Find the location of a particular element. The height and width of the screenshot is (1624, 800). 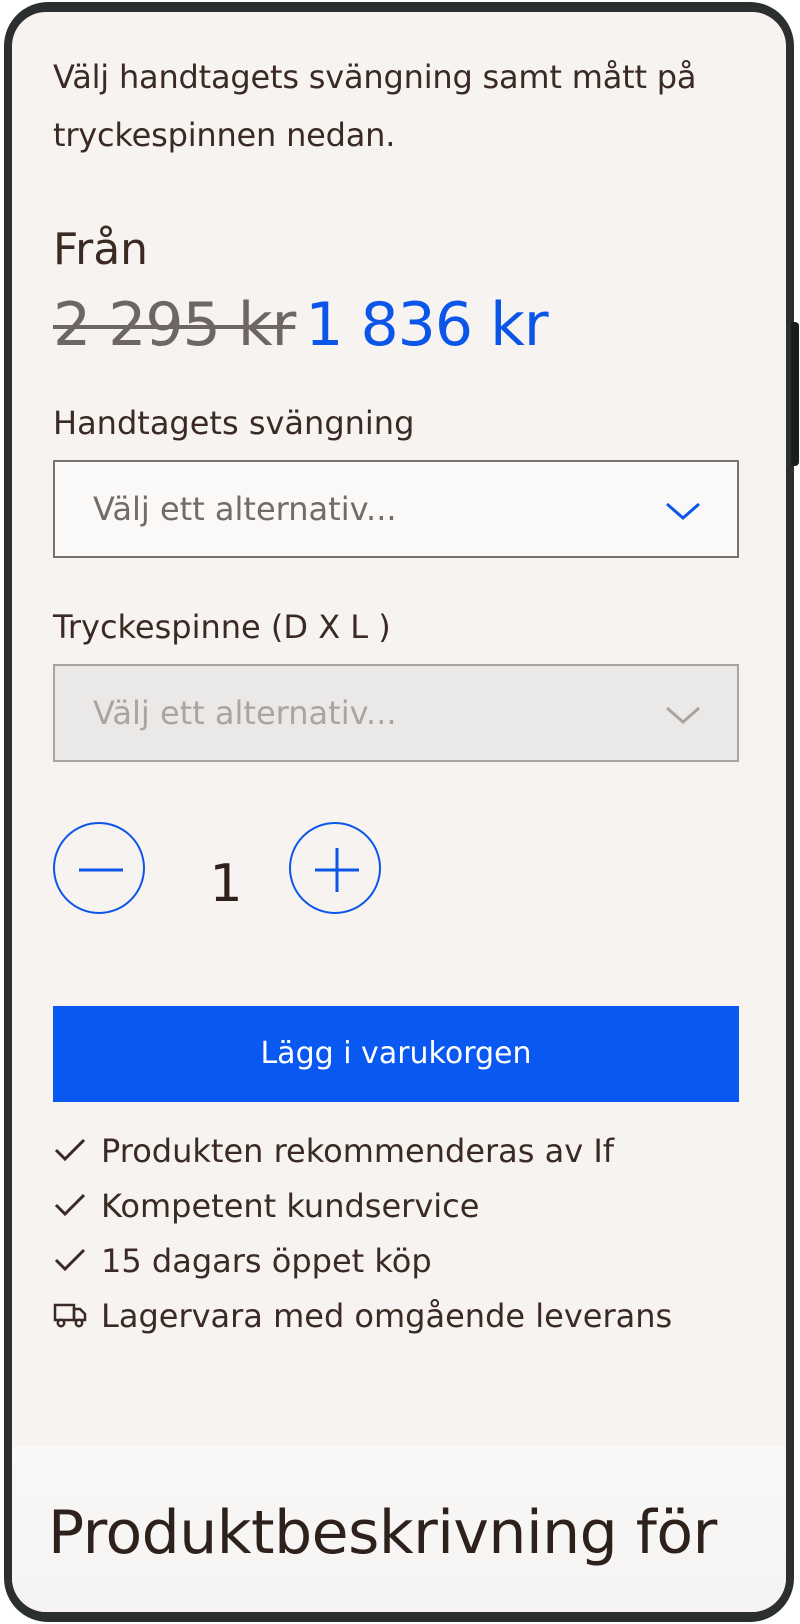

section-title: Produktbeskrivning för is located at coordinates (382, 1533).